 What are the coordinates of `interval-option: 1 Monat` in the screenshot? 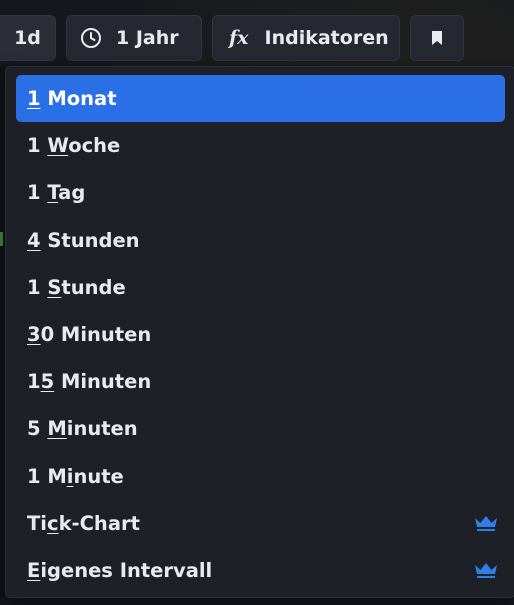 It's located at (260, 99).